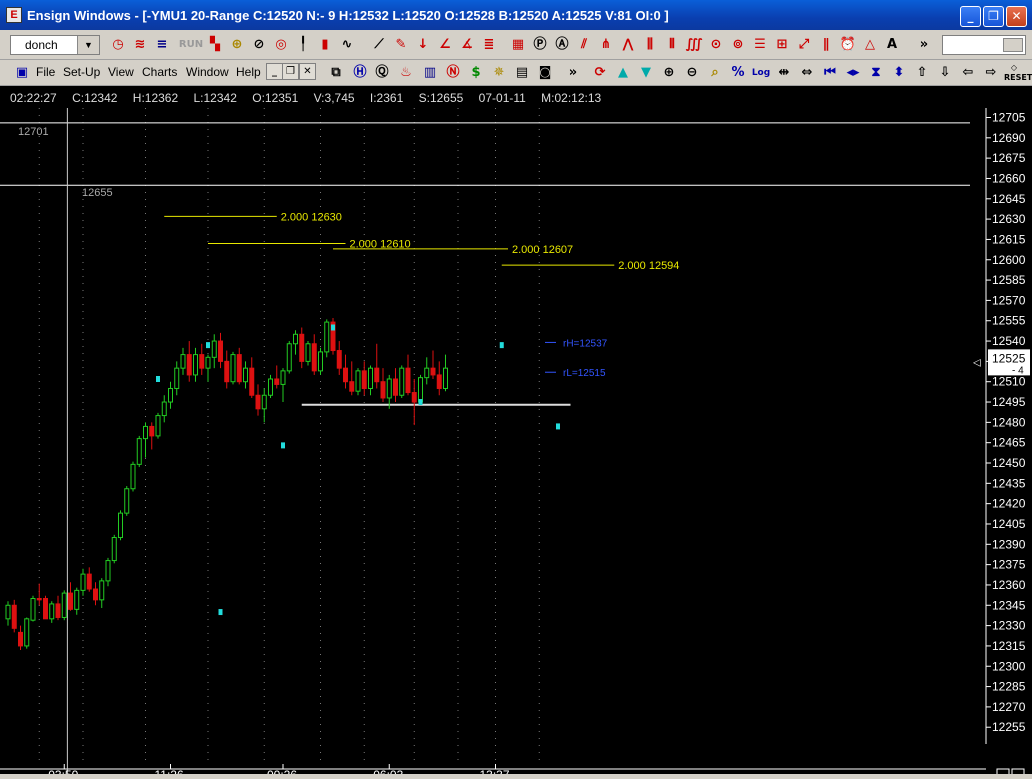 This screenshot has width=1032, height=779. What do you see at coordinates (628, 45) in the screenshot?
I see `zigzag-icon: ⋀` at bounding box center [628, 45].